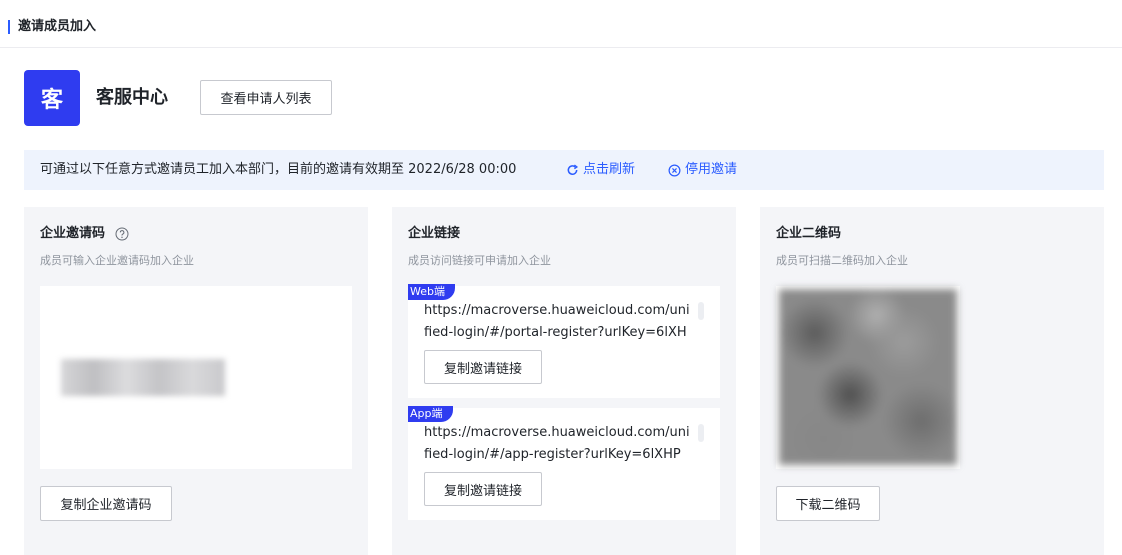 The width and height of the screenshot is (1122, 555). I want to click on copy-invite-code-button: 复制企业邀请码, so click(106, 503).